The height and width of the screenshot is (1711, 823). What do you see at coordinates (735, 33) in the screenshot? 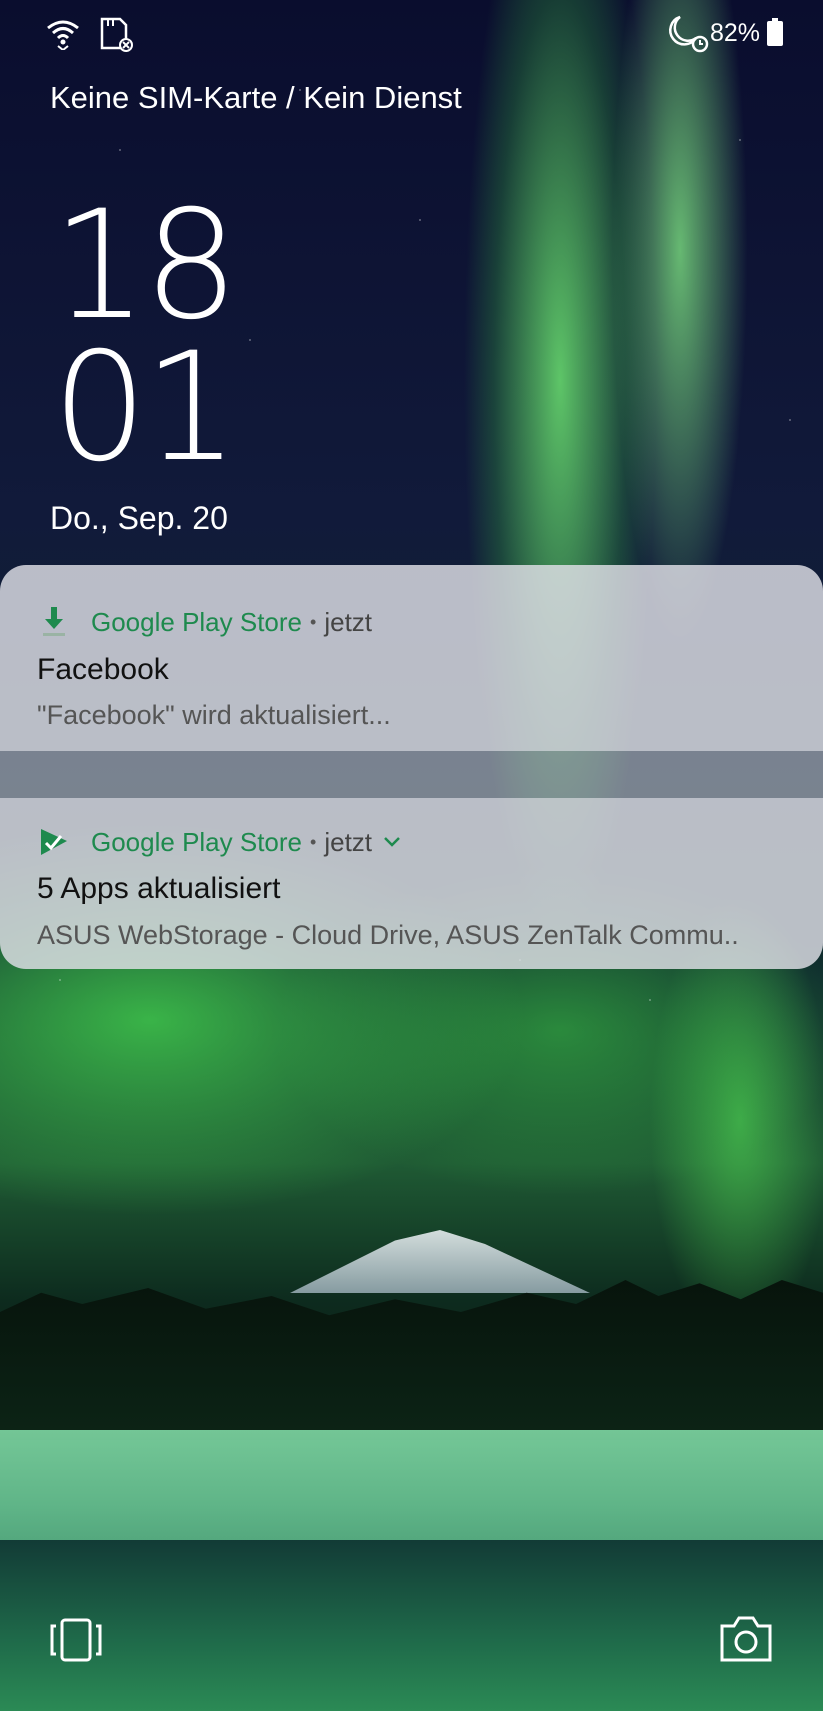
I see `battery-percentage: 82%` at bounding box center [735, 33].